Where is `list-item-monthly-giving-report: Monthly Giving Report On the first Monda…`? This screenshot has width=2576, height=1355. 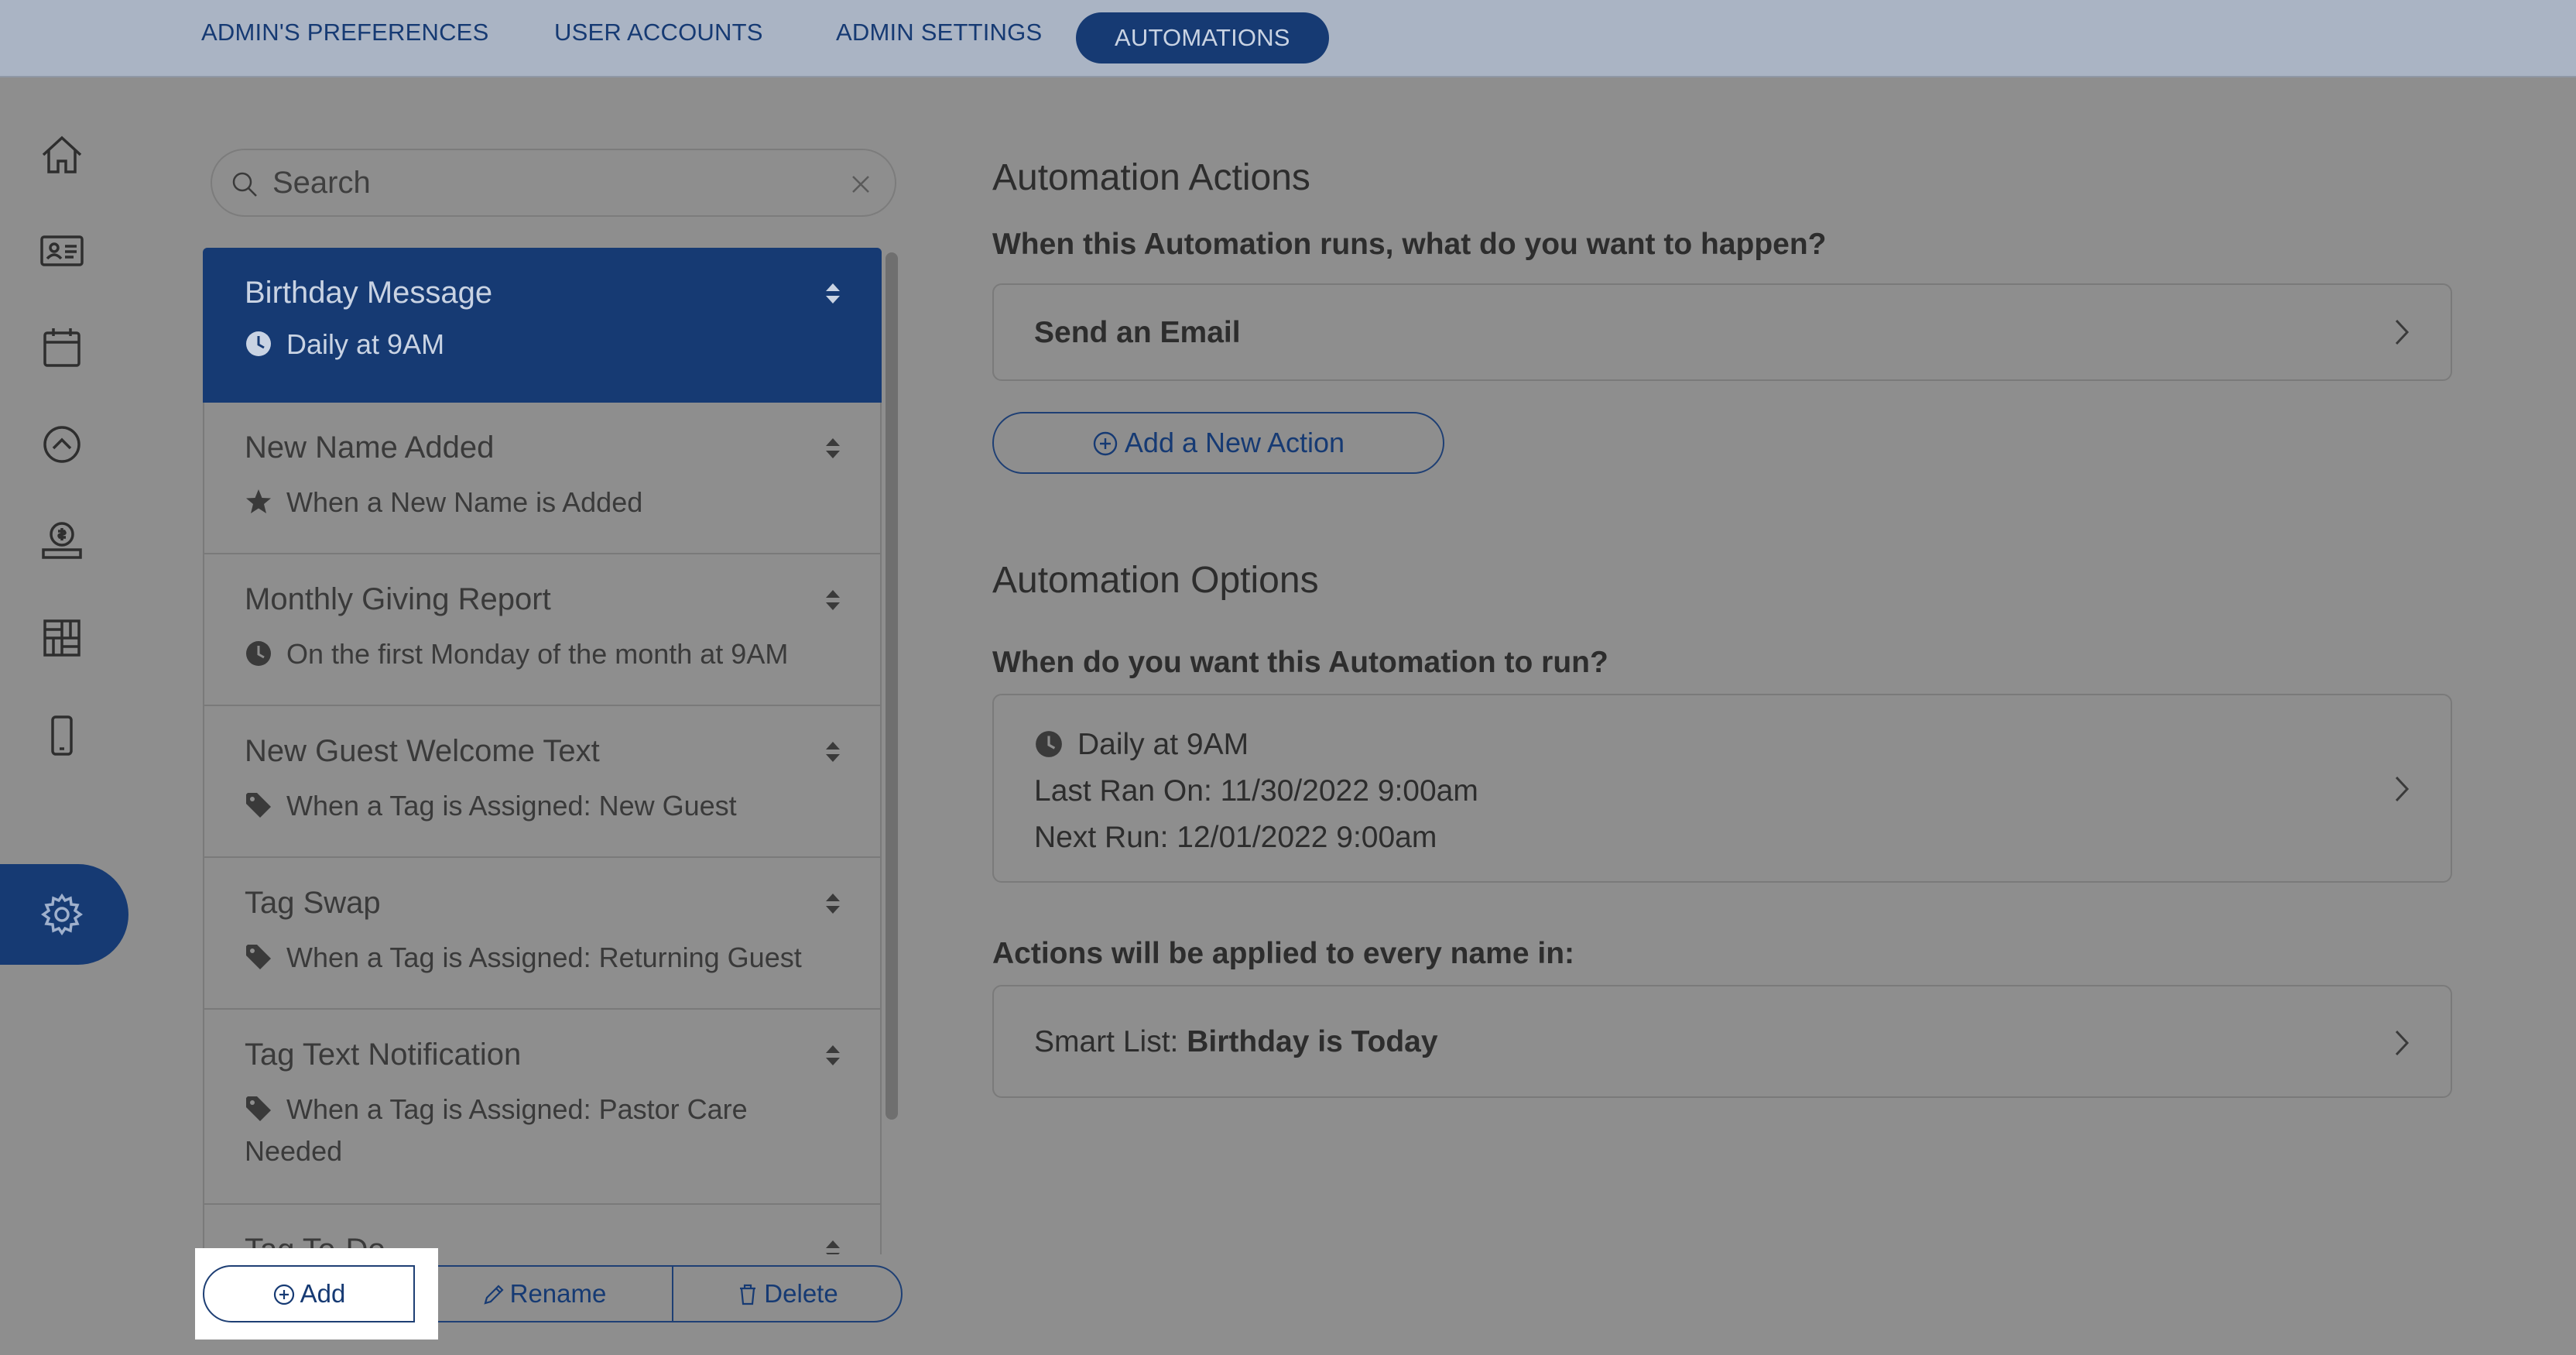
list-item-monthly-giving-report: Monthly Giving Report On the first Monda… is located at coordinates (542, 630).